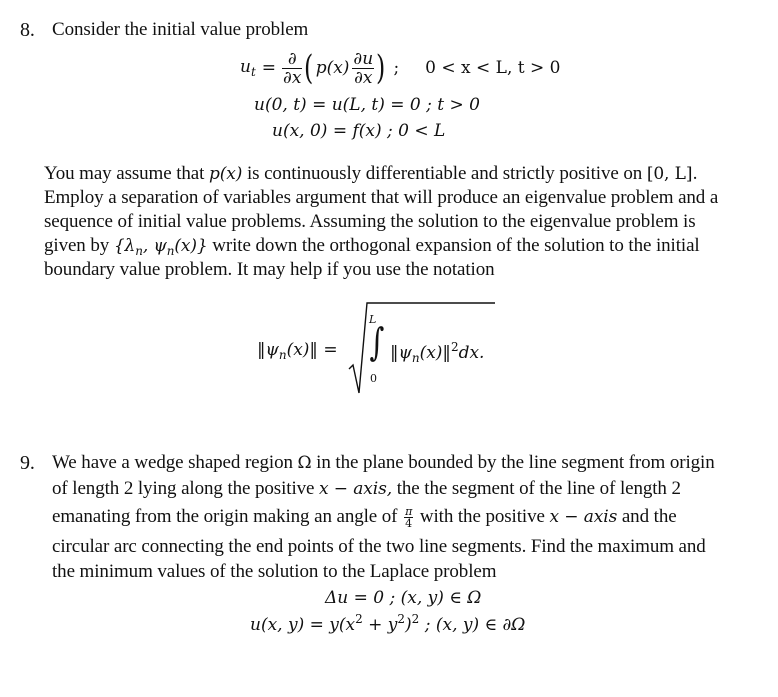  What do you see at coordinates (437, 352) in the screenshot?
I see `integrand: ‖ψn(x)‖2dx.` at bounding box center [437, 352].